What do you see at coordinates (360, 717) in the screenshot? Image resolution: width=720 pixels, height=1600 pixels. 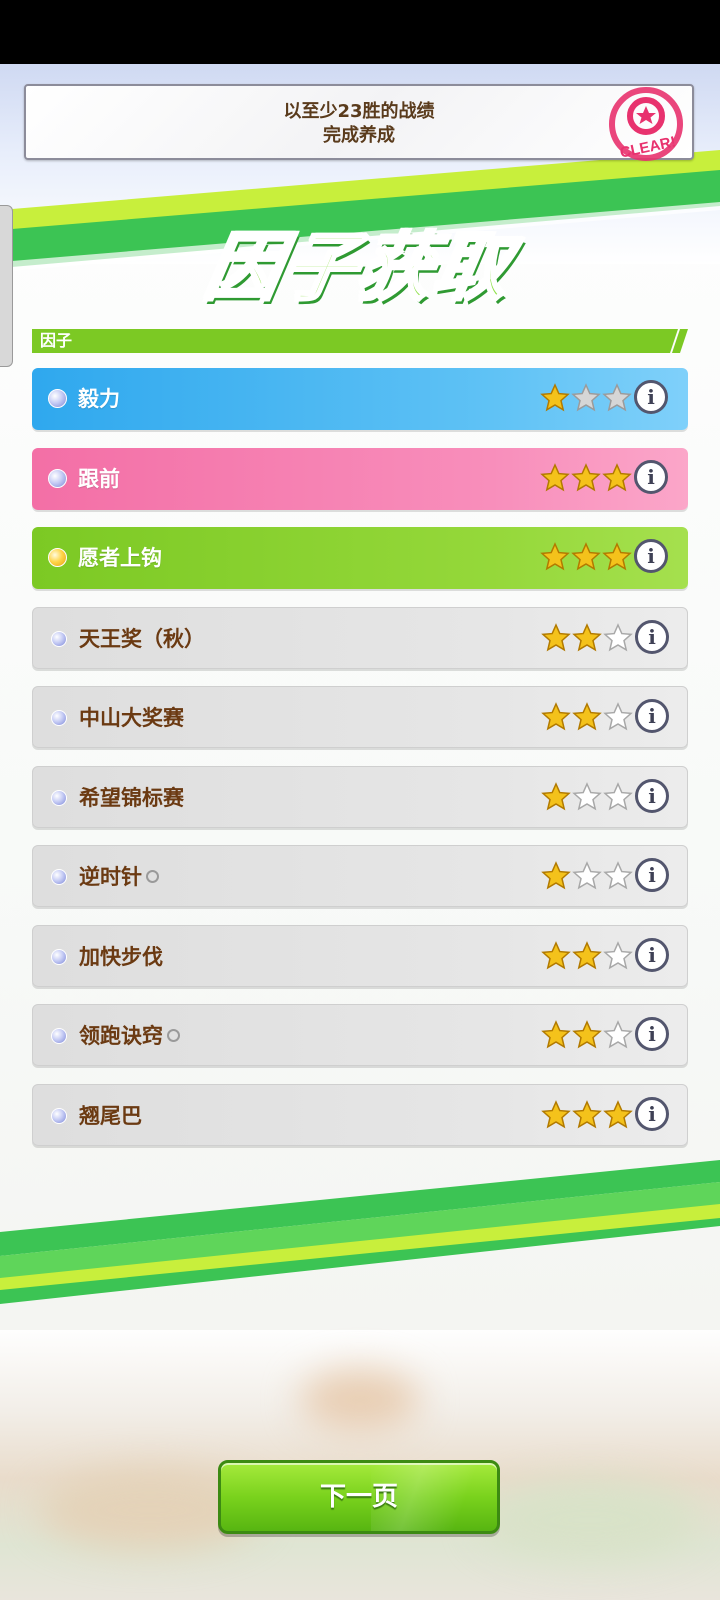 I see `factor-row: 中山大奖赛 i` at bounding box center [360, 717].